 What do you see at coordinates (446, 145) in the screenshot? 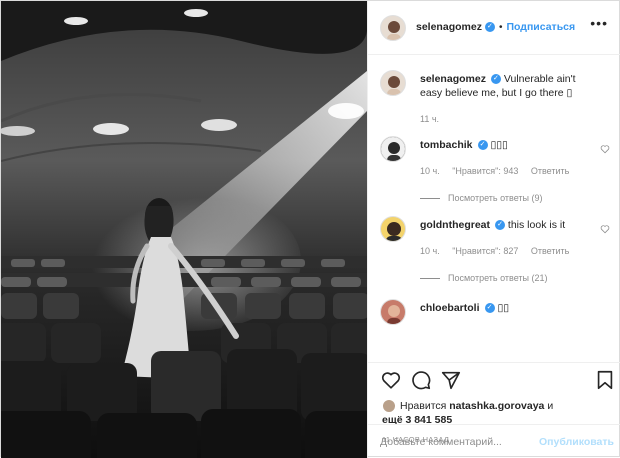
I see `comment-username: tombachik` at bounding box center [446, 145].